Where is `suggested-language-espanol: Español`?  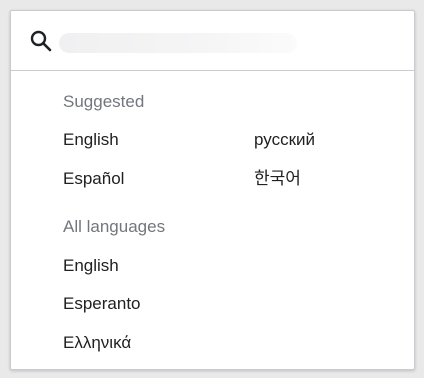
suggested-language-espanol: Español is located at coordinates (93, 179).